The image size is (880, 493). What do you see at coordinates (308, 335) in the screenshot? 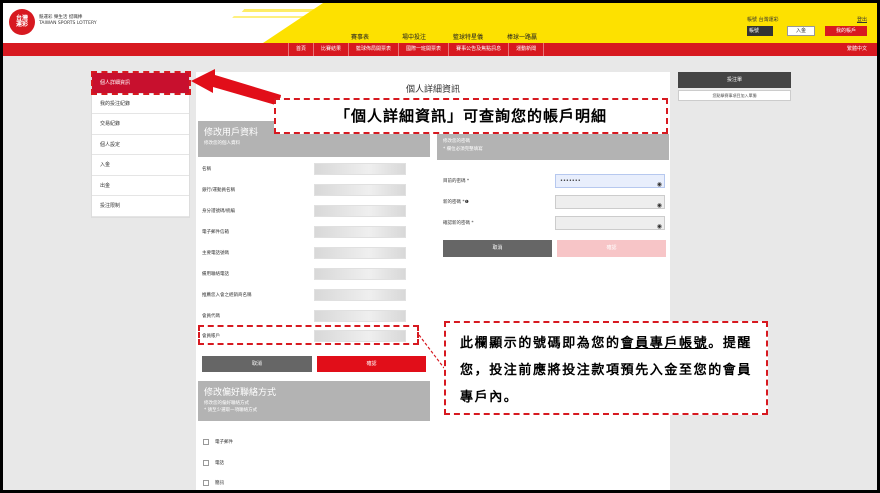
I see `member-account-highlight` at bounding box center [308, 335].